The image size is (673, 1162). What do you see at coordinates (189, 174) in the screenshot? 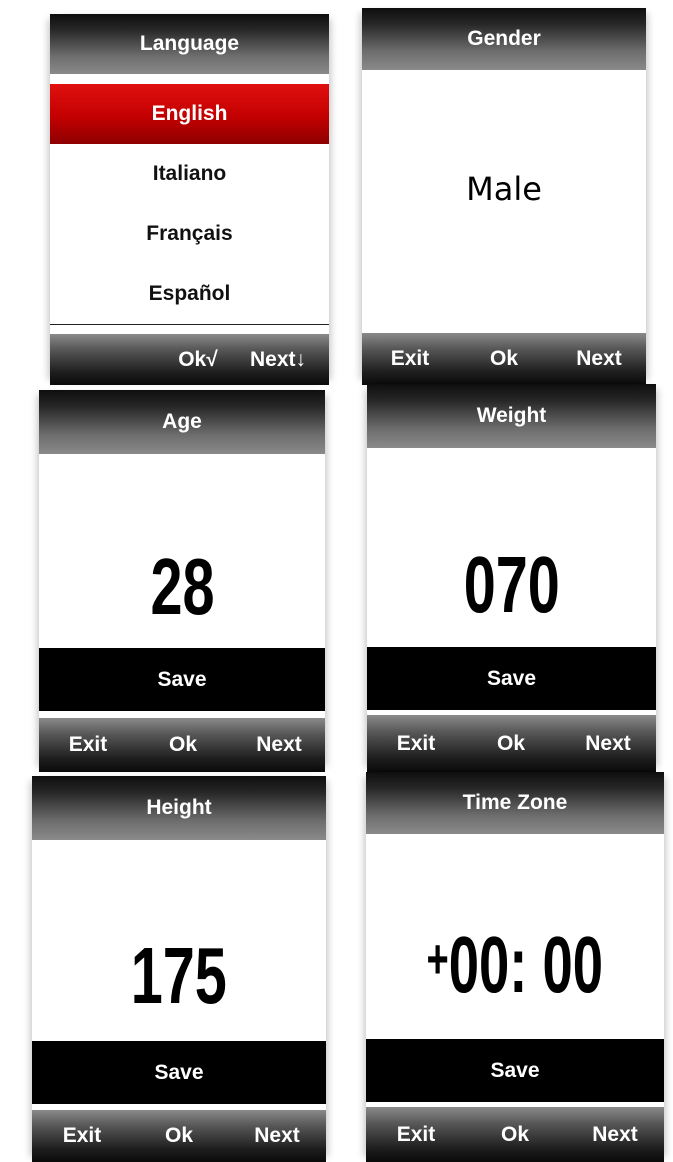
I see `language-item-italiano: Italiano` at bounding box center [189, 174].